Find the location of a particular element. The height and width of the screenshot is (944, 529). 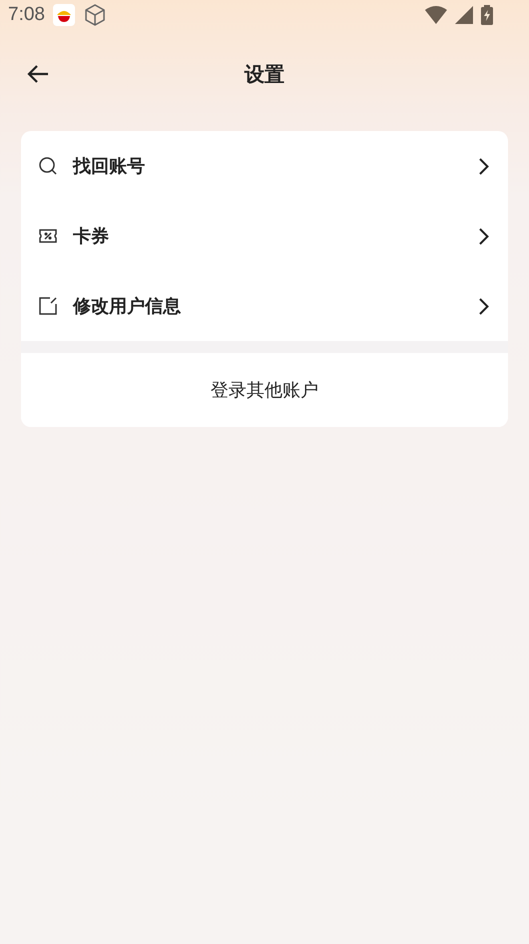

status-time: 7:08 is located at coordinates (26, 15).